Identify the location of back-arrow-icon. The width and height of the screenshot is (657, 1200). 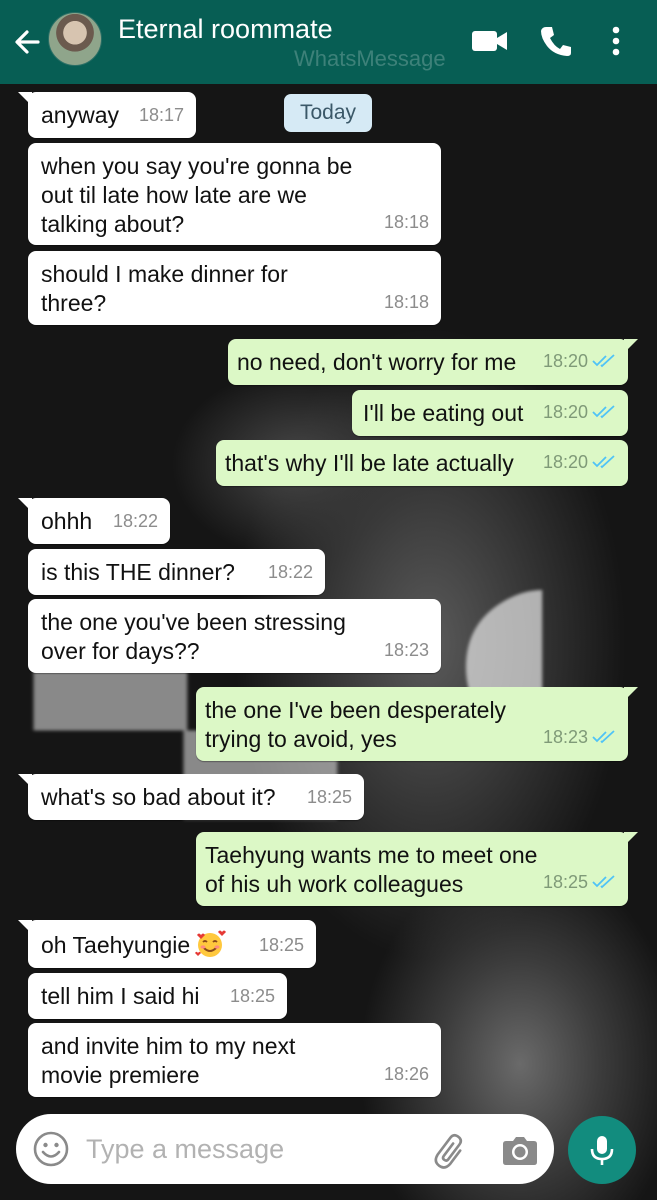
(27, 42).